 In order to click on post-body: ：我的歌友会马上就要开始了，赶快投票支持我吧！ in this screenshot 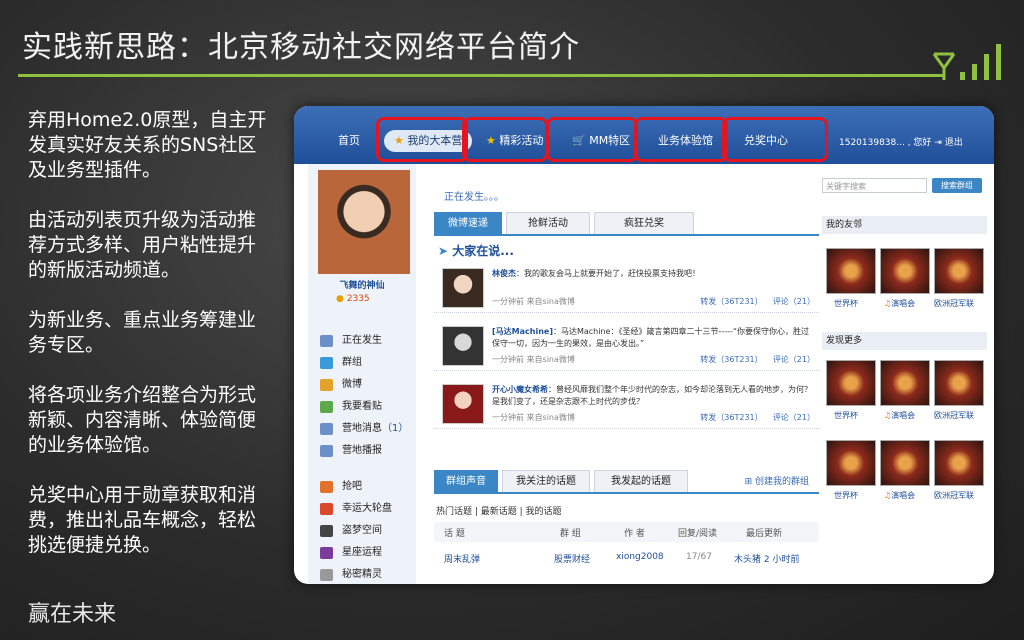, I will do `click(608, 273)`.